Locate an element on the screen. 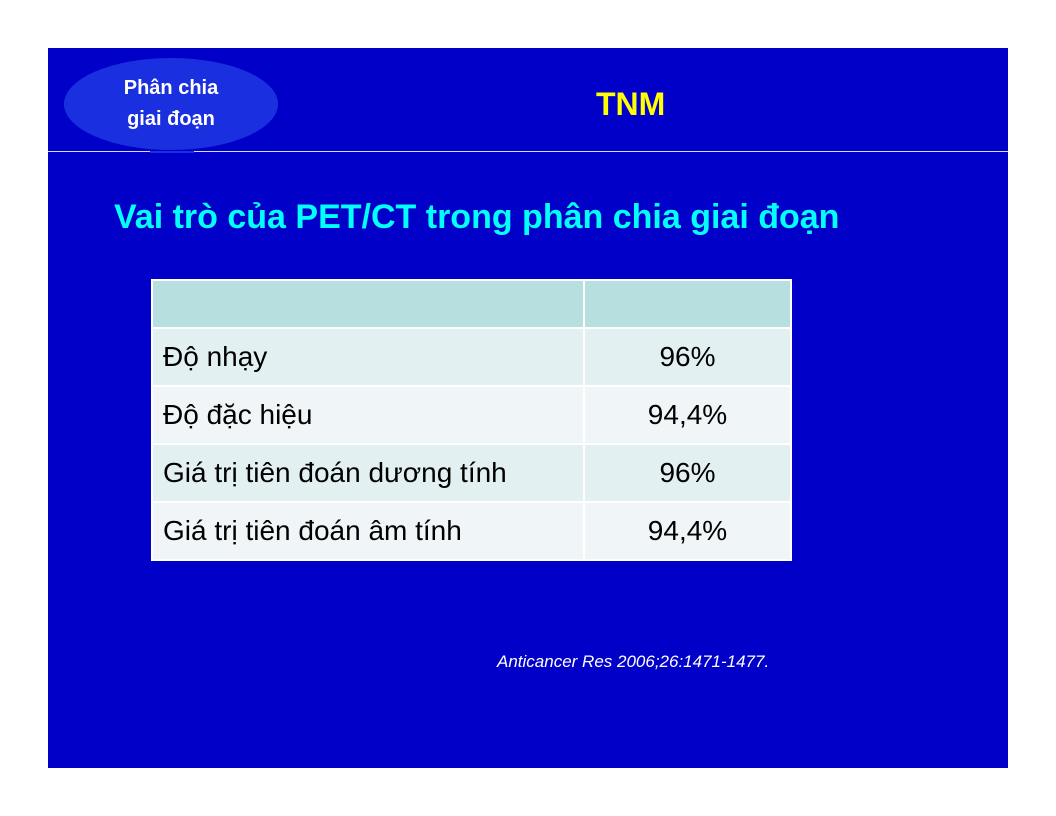  table-header-row is located at coordinates (471, 304).